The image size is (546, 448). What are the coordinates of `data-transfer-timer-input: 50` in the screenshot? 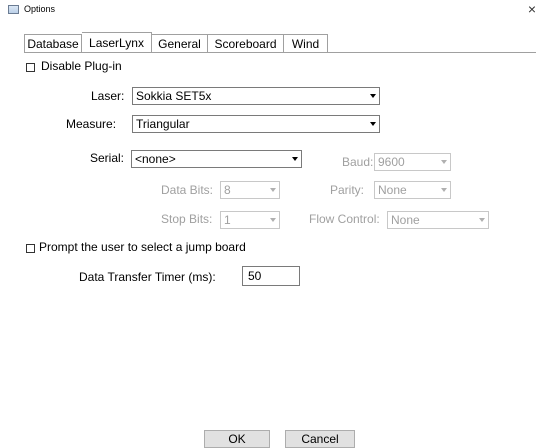 It's located at (271, 276).